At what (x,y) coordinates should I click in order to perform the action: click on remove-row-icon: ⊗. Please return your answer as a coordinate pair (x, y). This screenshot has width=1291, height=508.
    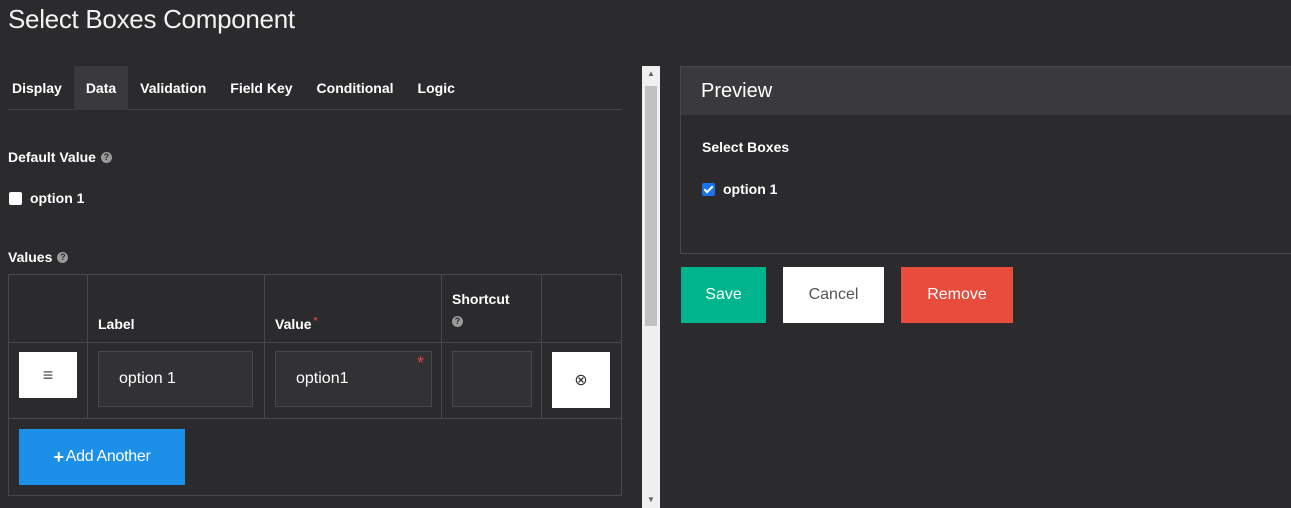
    Looking at the image, I should click on (581, 380).